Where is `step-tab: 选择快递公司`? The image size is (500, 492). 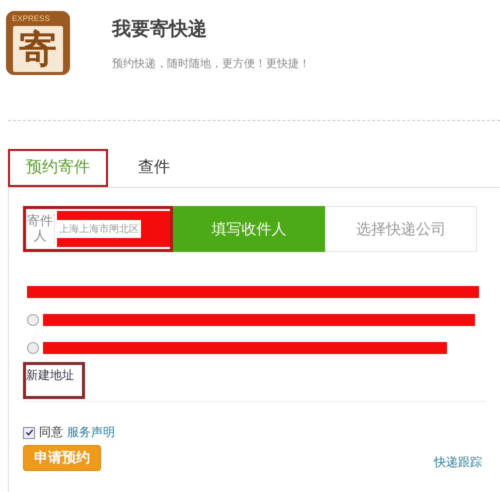
step-tab: 选择快递公司 is located at coordinates (401, 229).